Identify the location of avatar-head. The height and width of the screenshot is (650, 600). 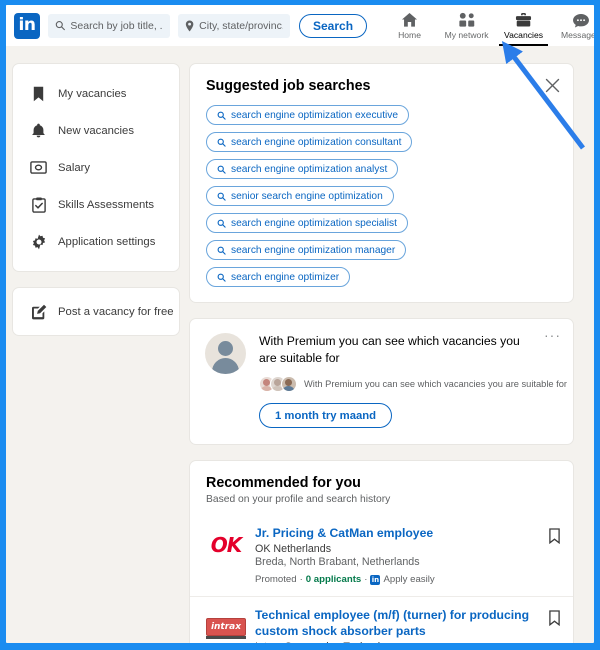
(225, 348).